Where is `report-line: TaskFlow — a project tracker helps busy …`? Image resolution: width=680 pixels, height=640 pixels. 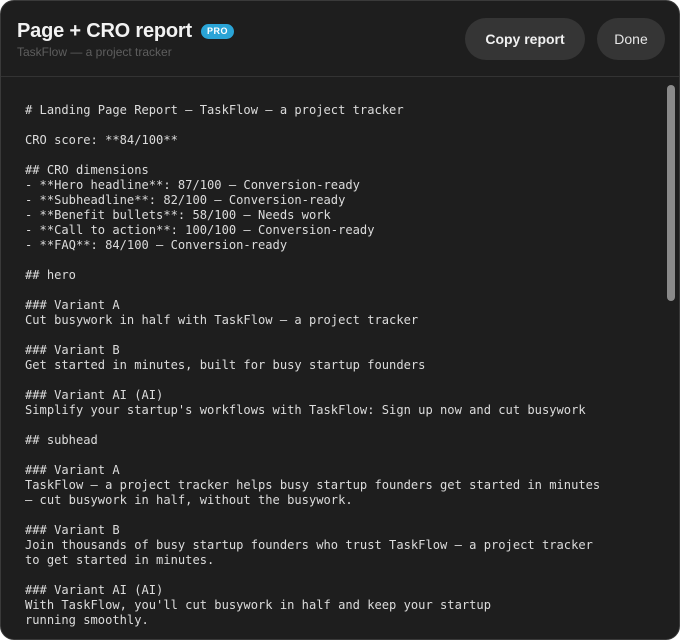 report-line: TaskFlow — a project tracker helps busy … is located at coordinates (313, 485).